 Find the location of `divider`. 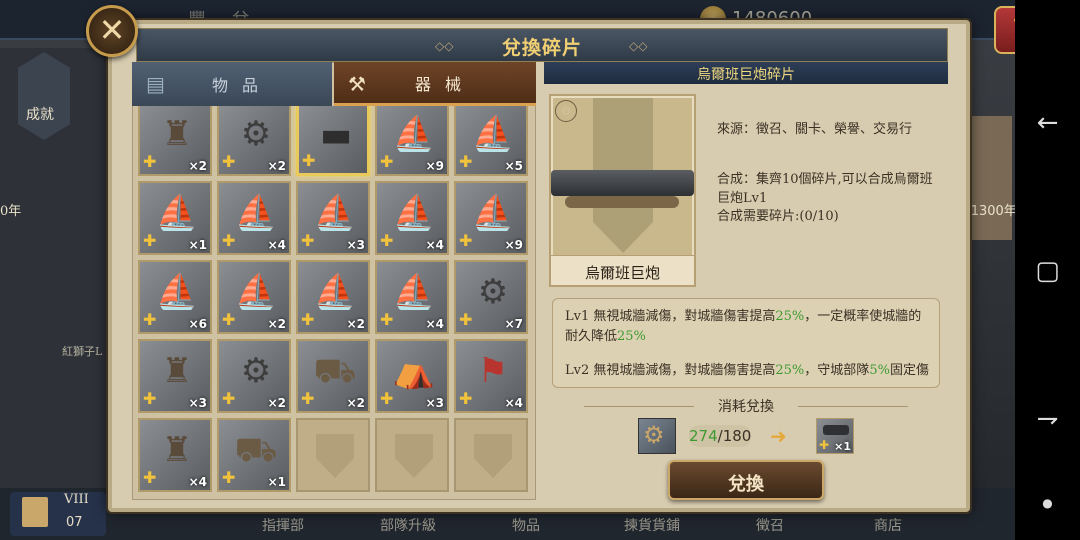

divider is located at coordinates (853, 406).